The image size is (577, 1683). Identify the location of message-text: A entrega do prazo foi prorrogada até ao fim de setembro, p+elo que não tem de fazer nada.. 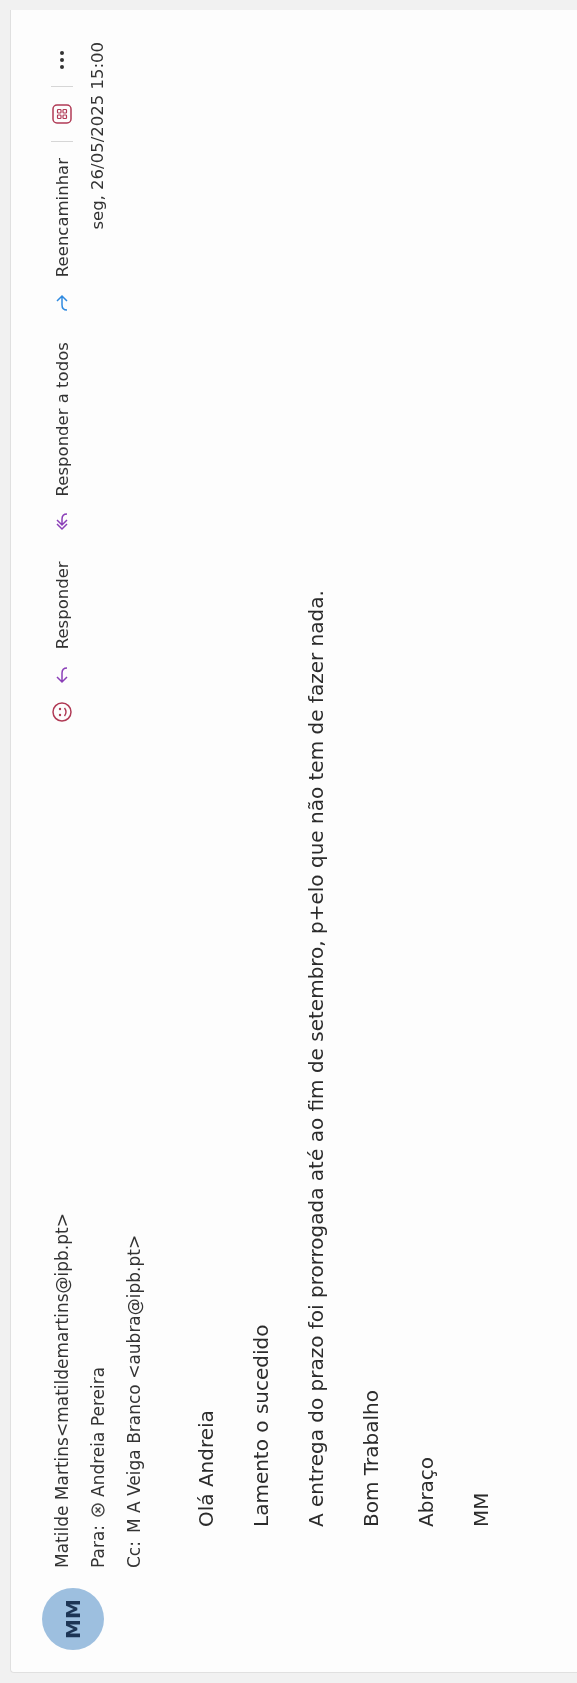
(316, 1058).